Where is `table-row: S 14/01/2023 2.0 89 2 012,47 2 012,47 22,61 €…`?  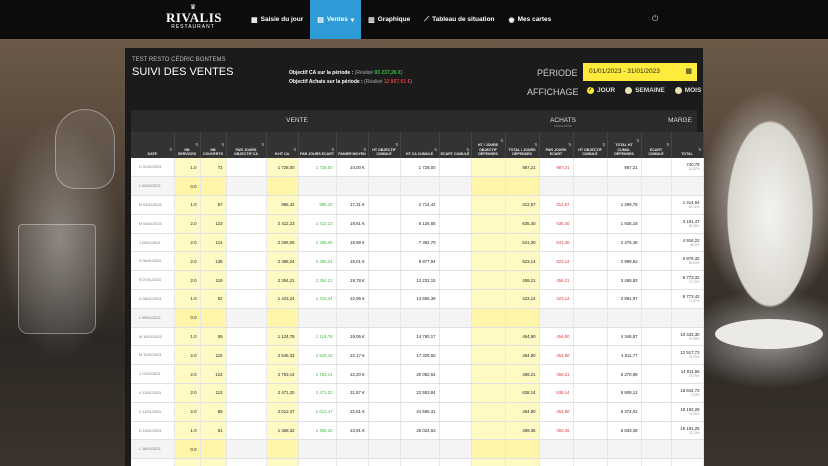 table-row: S 14/01/2023 2.0 89 2 012,47 2 012,47 22,61 €… is located at coordinates (417, 412).